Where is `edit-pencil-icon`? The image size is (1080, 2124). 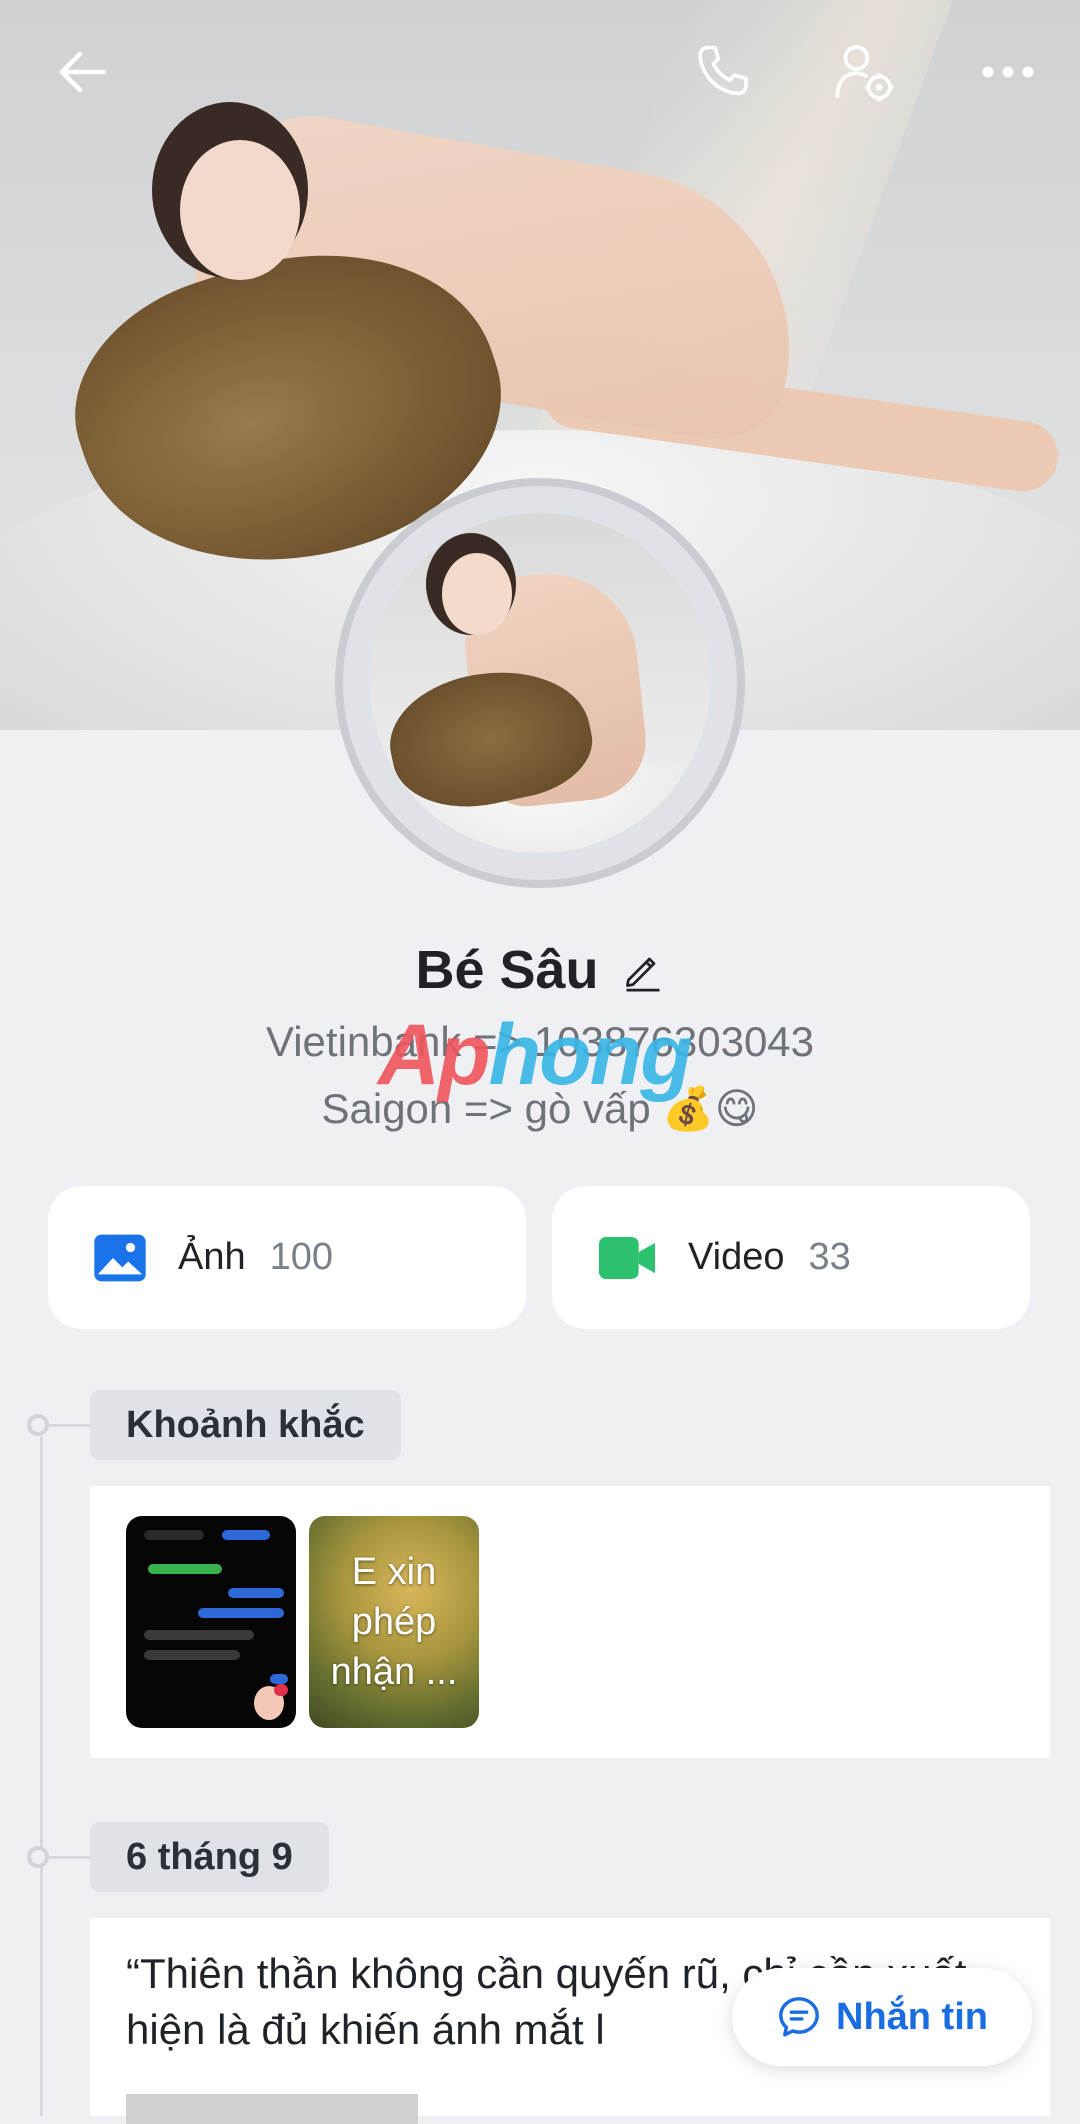 edit-pencil-icon is located at coordinates (643, 970).